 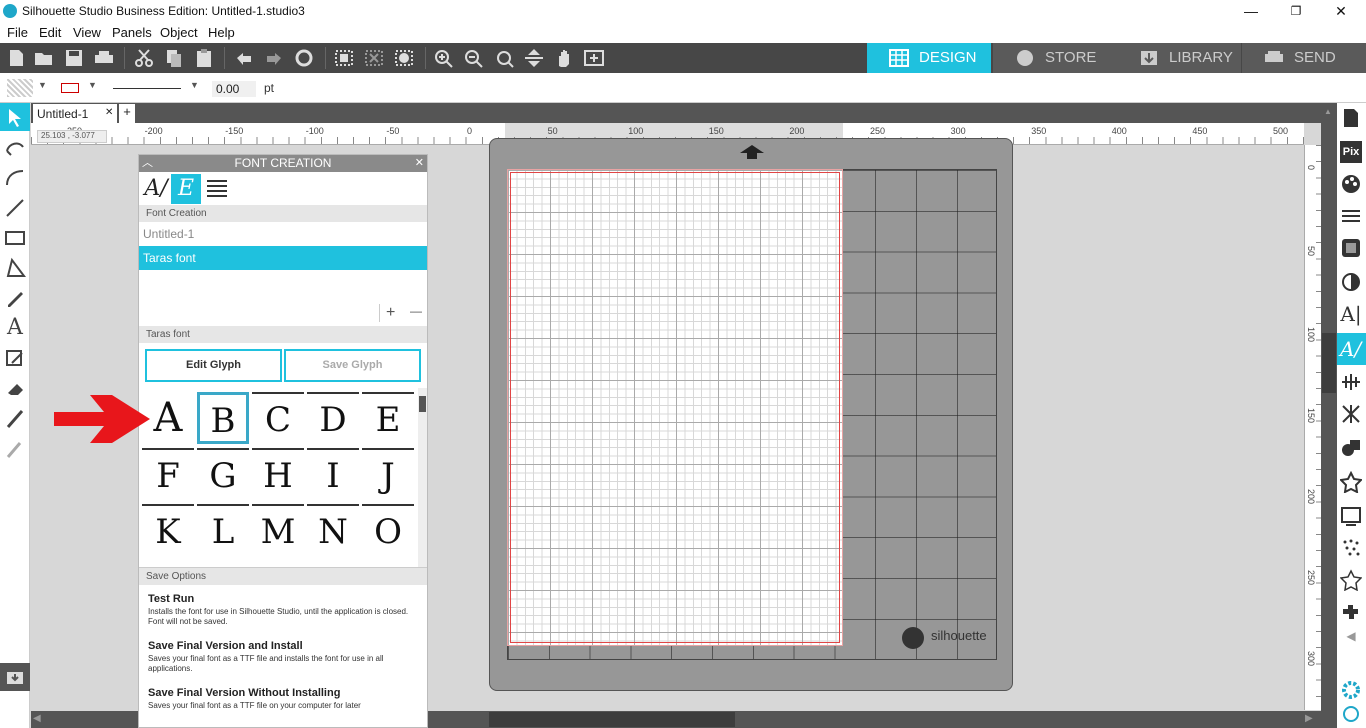 I want to click on save-glyph-button: Save Glyph, so click(x=352, y=365).